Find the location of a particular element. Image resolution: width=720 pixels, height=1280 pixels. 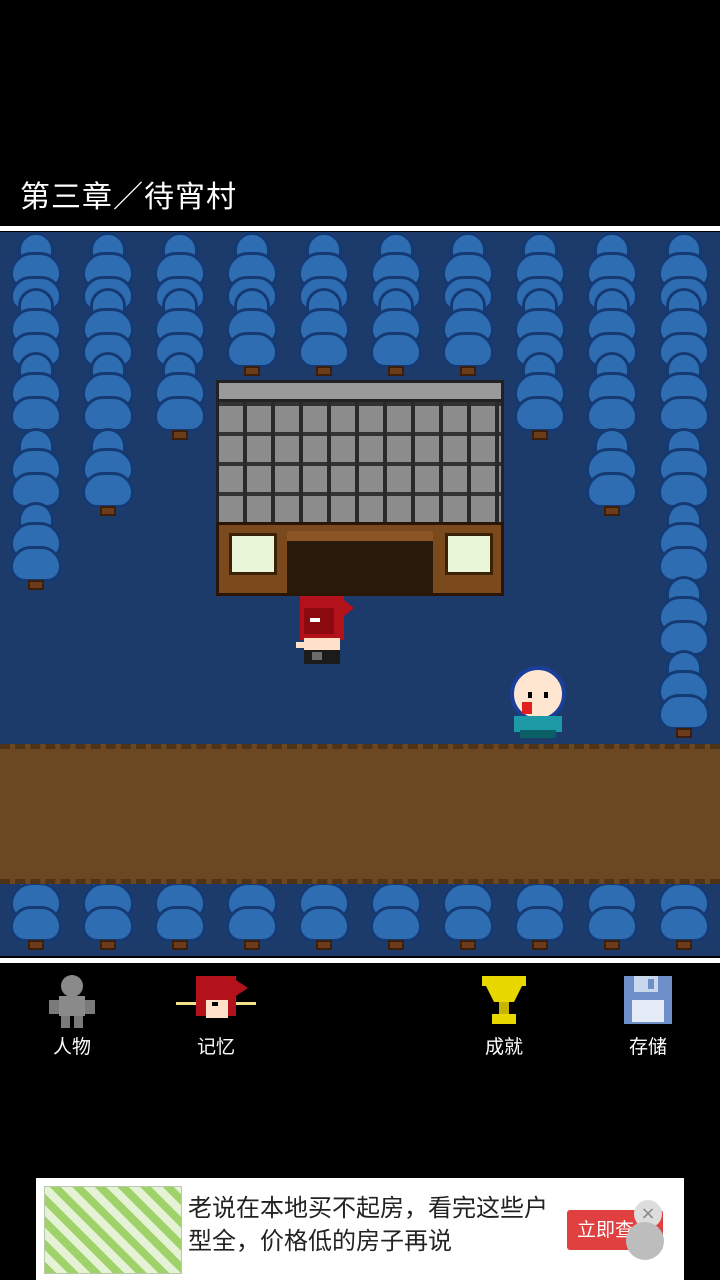

red-haired-hero-sprite is located at coordinates (323, 631).